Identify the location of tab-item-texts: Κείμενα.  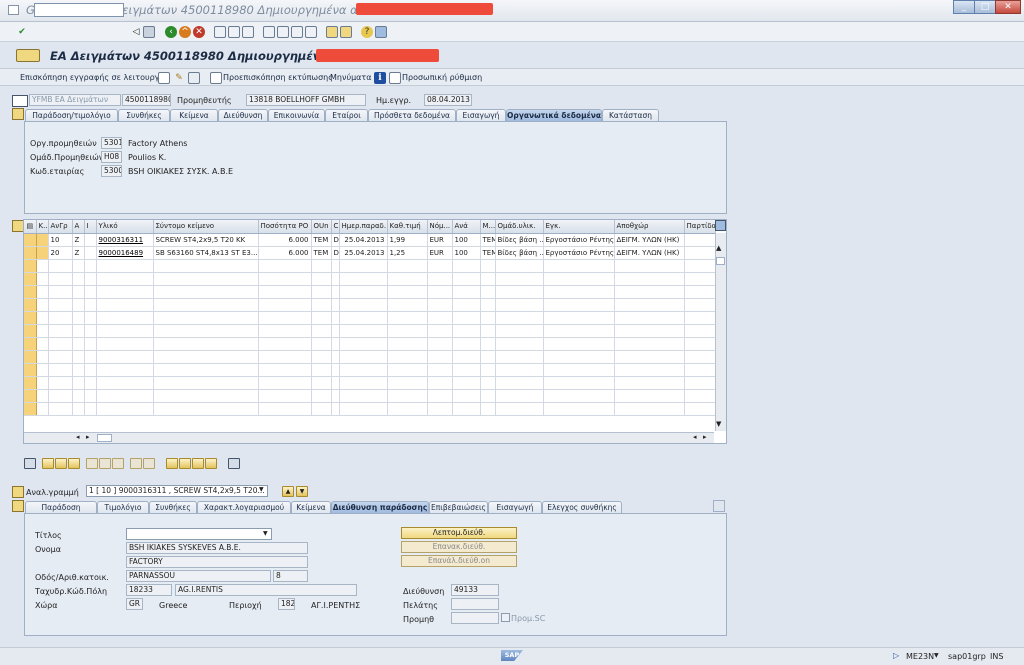
(311, 507).